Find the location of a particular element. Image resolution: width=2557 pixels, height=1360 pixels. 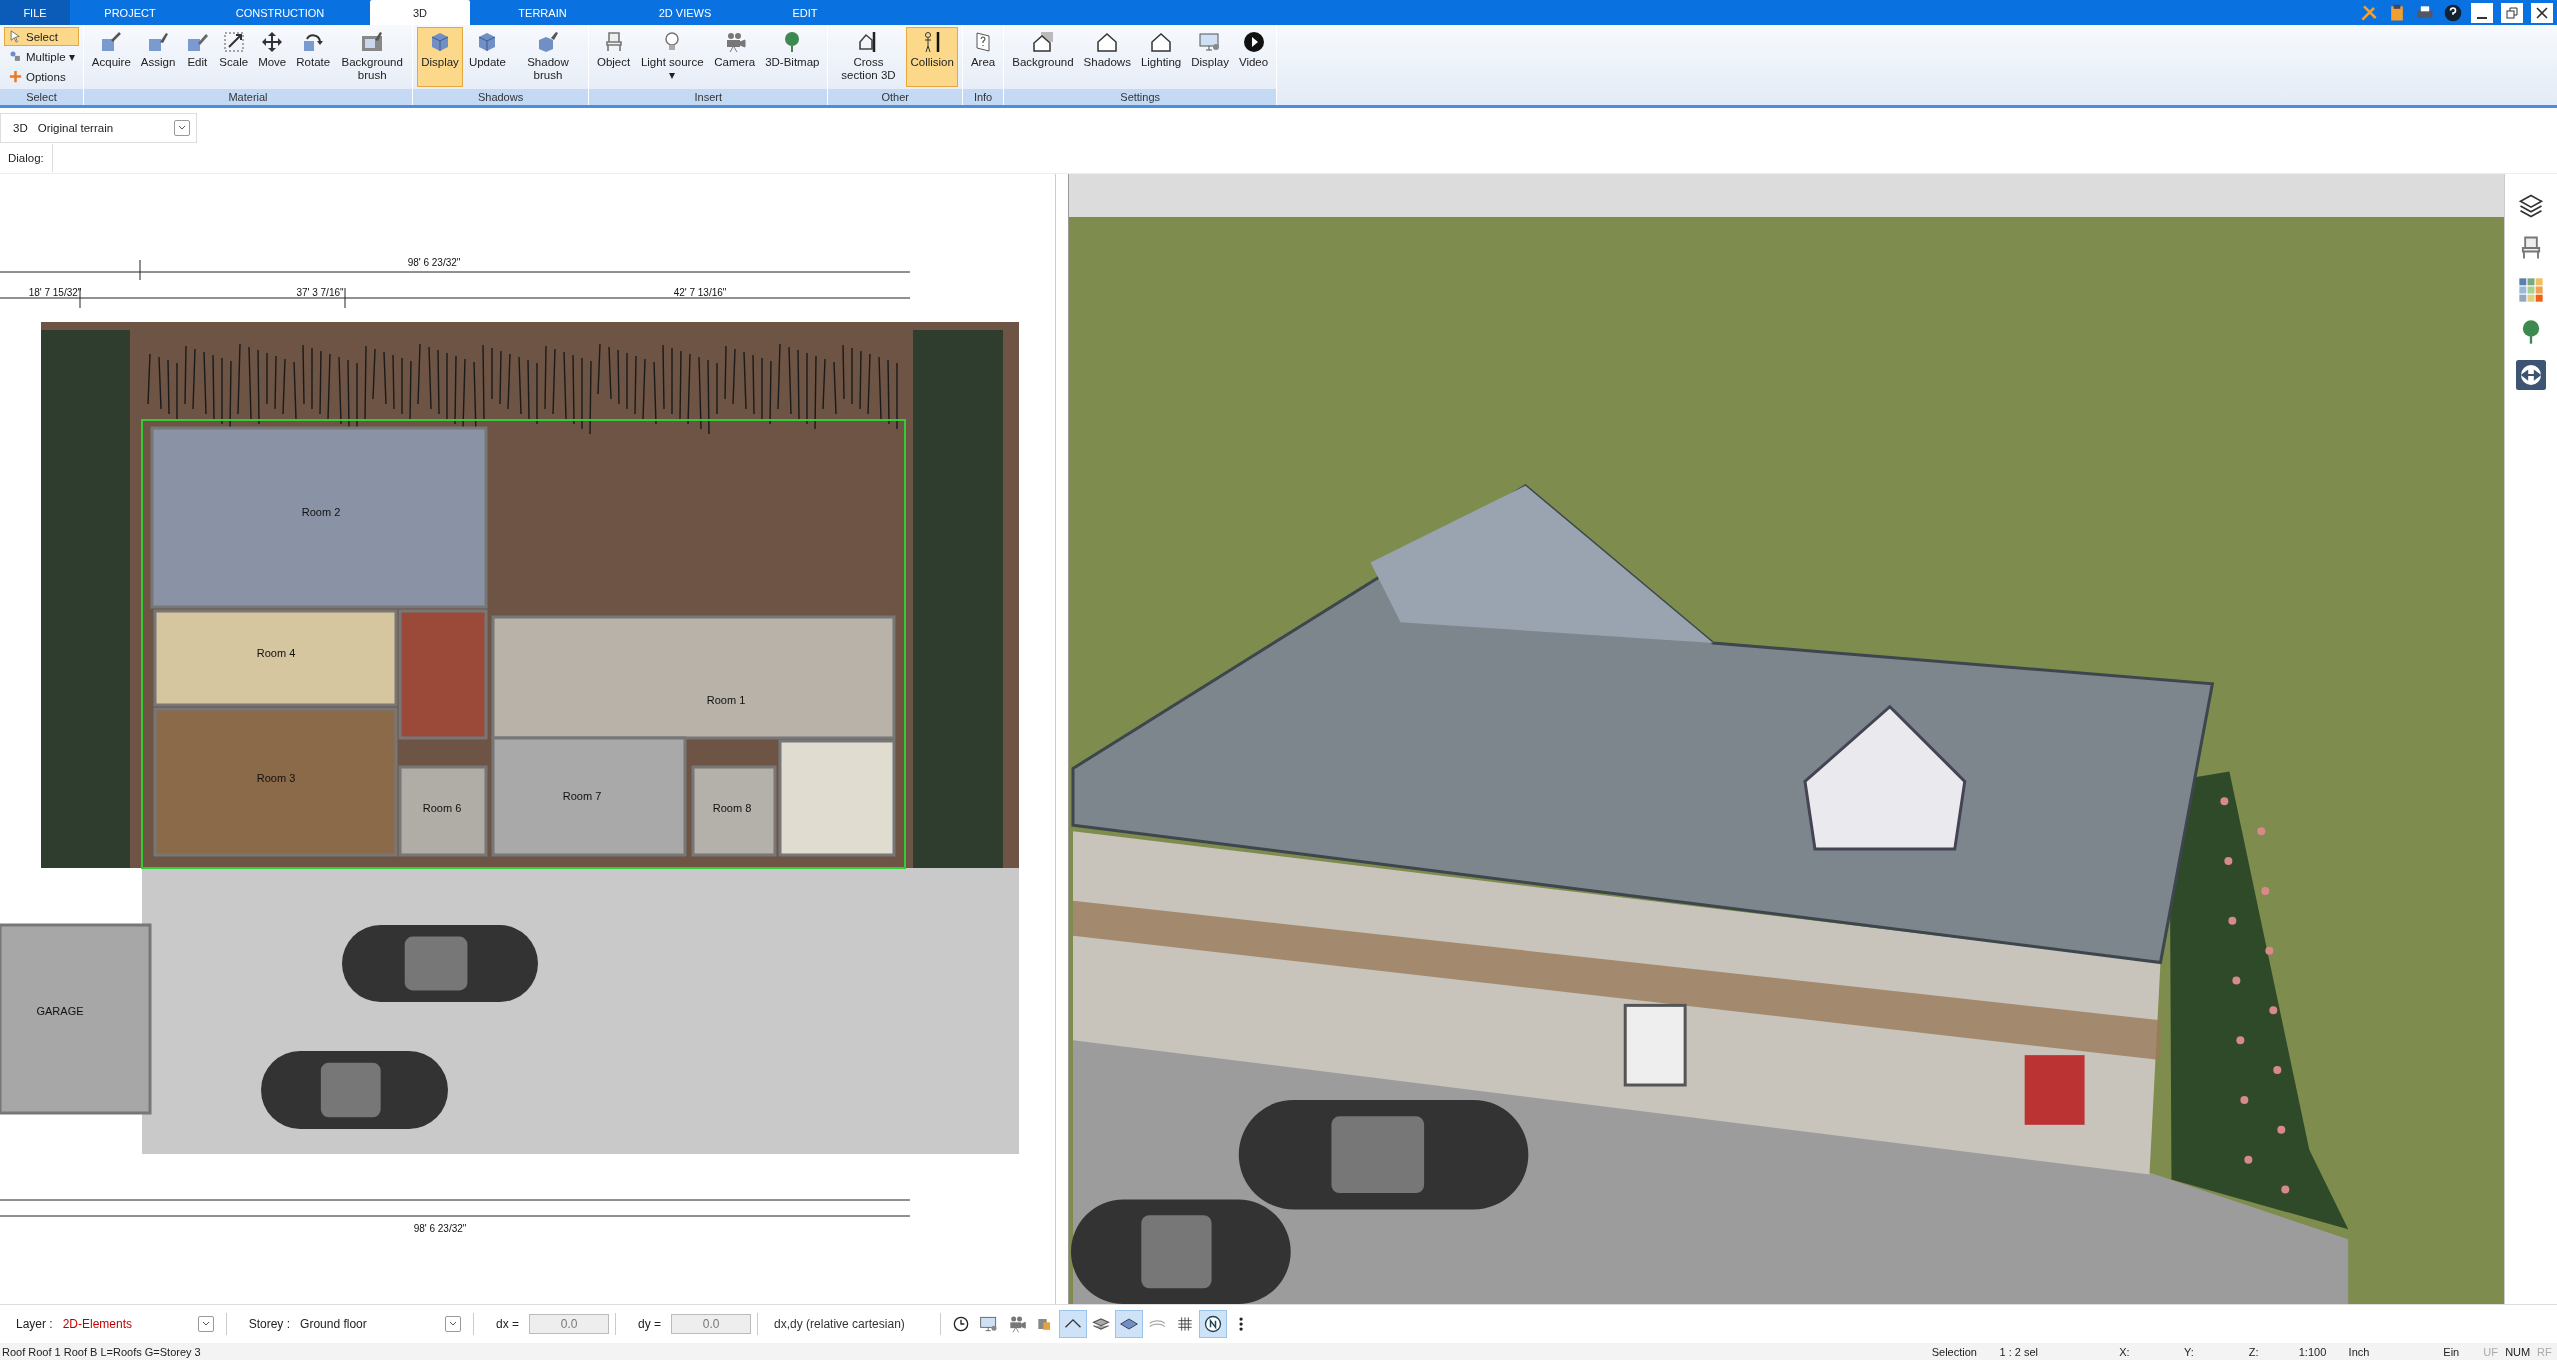

ribbon-button: Scale is located at coordinates (234, 57).